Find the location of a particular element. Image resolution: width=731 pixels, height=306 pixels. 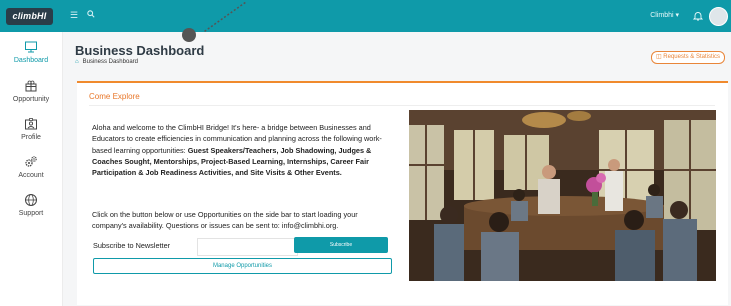

climbhi-logo: climbHI is located at coordinates (29, 16).